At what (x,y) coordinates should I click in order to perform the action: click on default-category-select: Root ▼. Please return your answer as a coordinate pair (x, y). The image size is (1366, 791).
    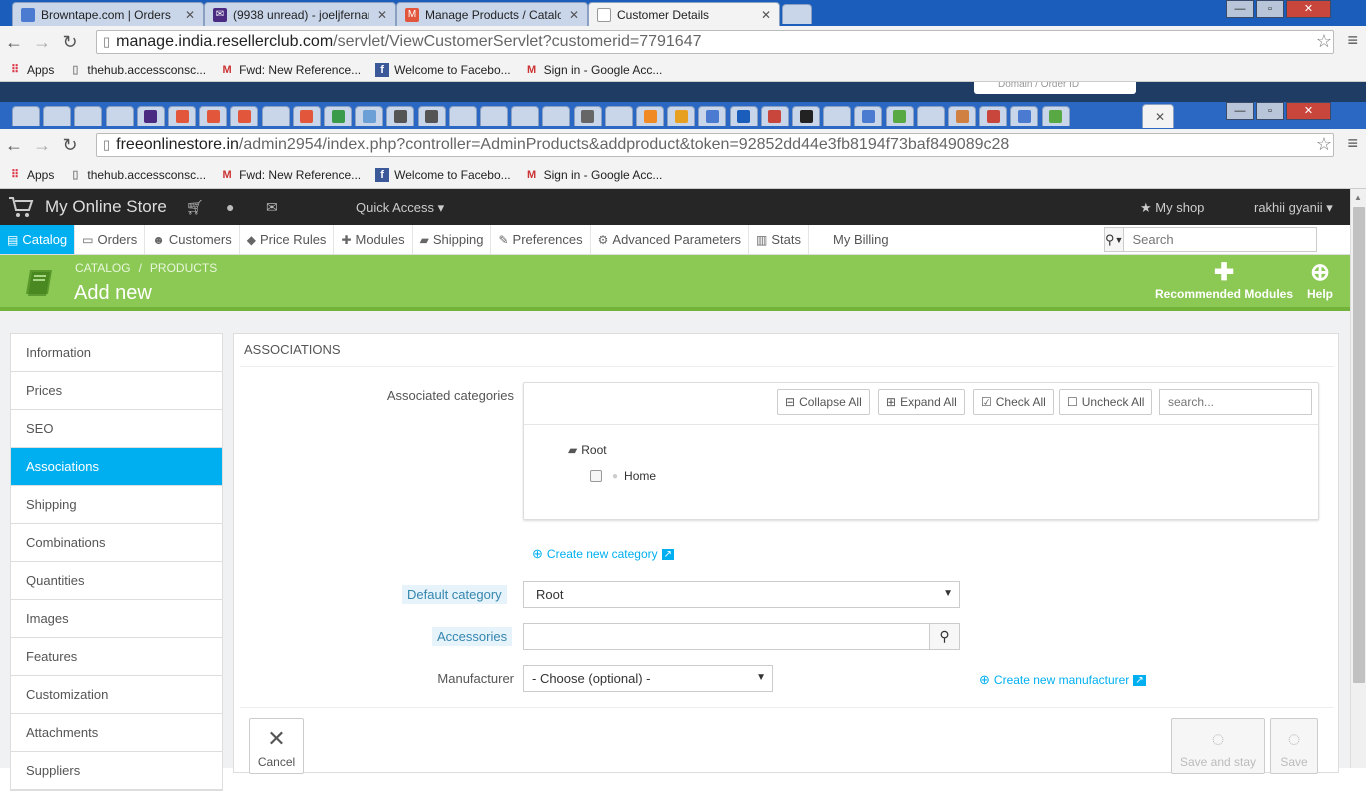
    Looking at the image, I should click on (741, 594).